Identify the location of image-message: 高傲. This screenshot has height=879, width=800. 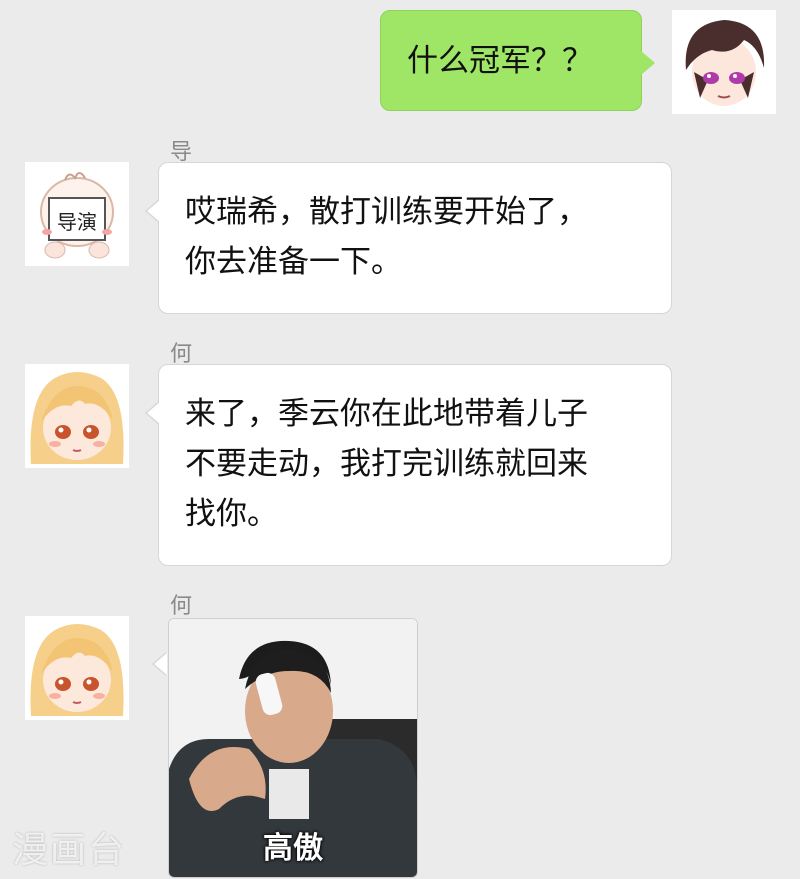
(293, 748).